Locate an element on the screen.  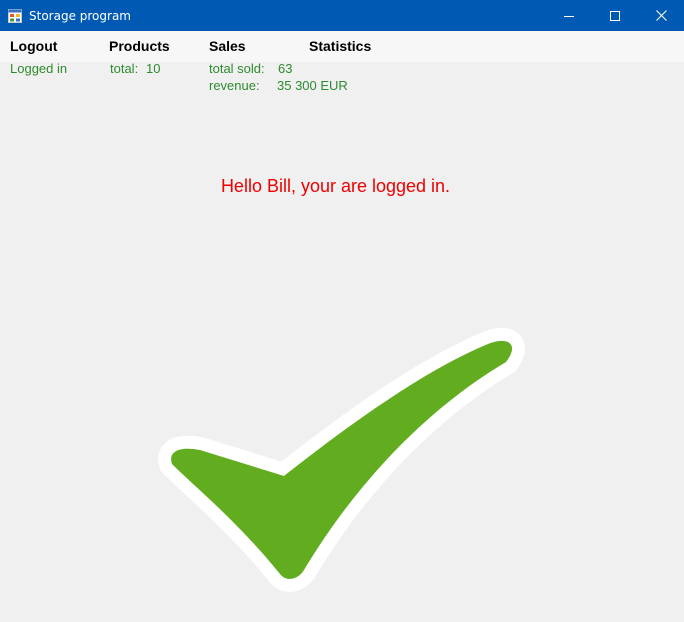
total-sold-value: 63 is located at coordinates (285, 68).